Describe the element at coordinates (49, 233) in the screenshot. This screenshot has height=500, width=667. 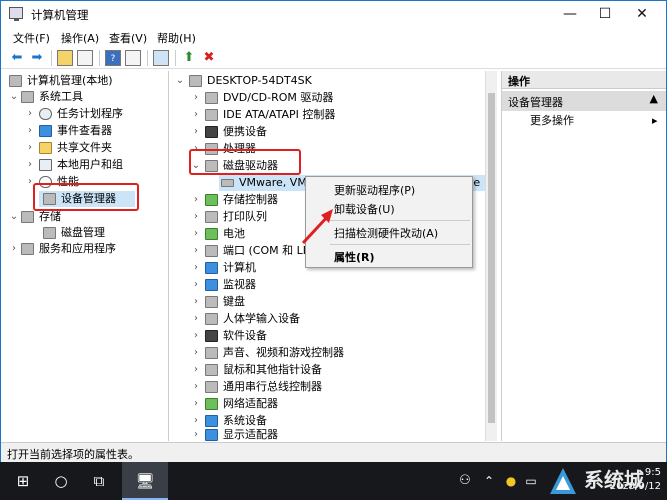
I see `disk-icon` at that location.